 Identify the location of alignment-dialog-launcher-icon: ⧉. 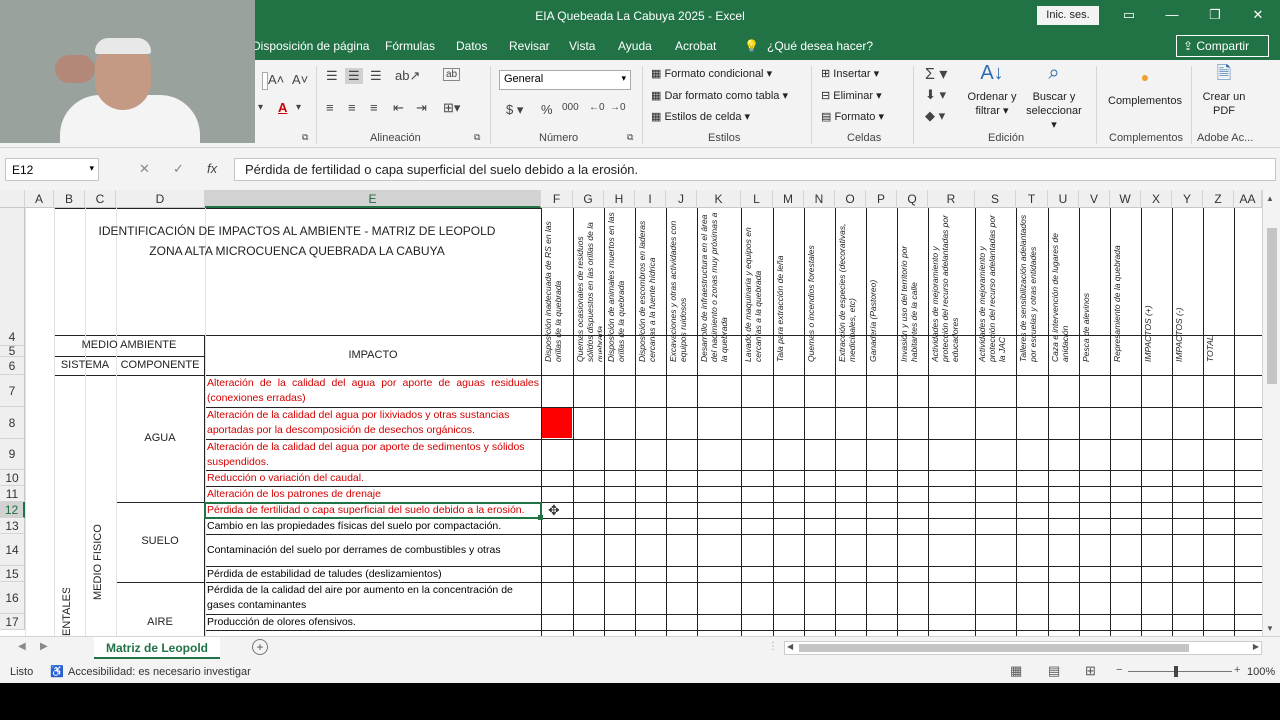
(477, 137).